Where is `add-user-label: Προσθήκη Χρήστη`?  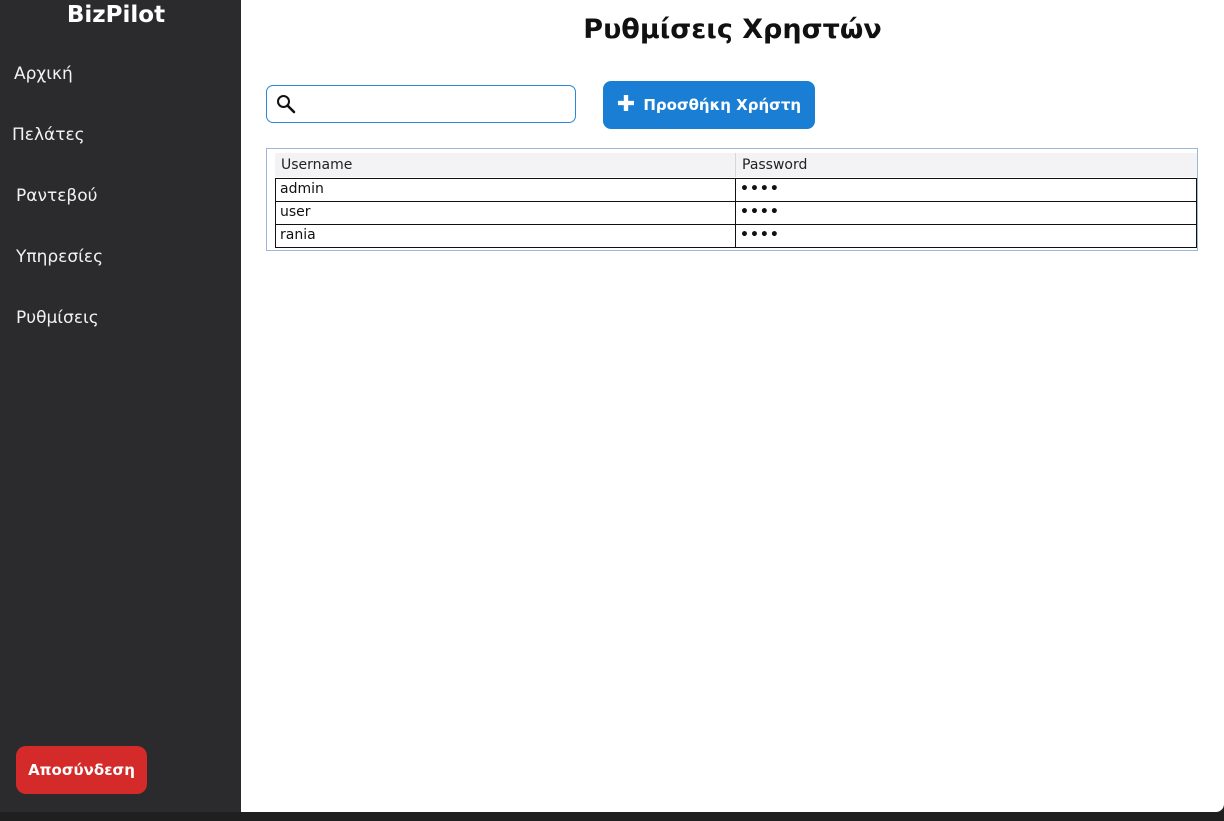
add-user-label: Προσθήκη Χρήστη is located at coordinates (722, 105).